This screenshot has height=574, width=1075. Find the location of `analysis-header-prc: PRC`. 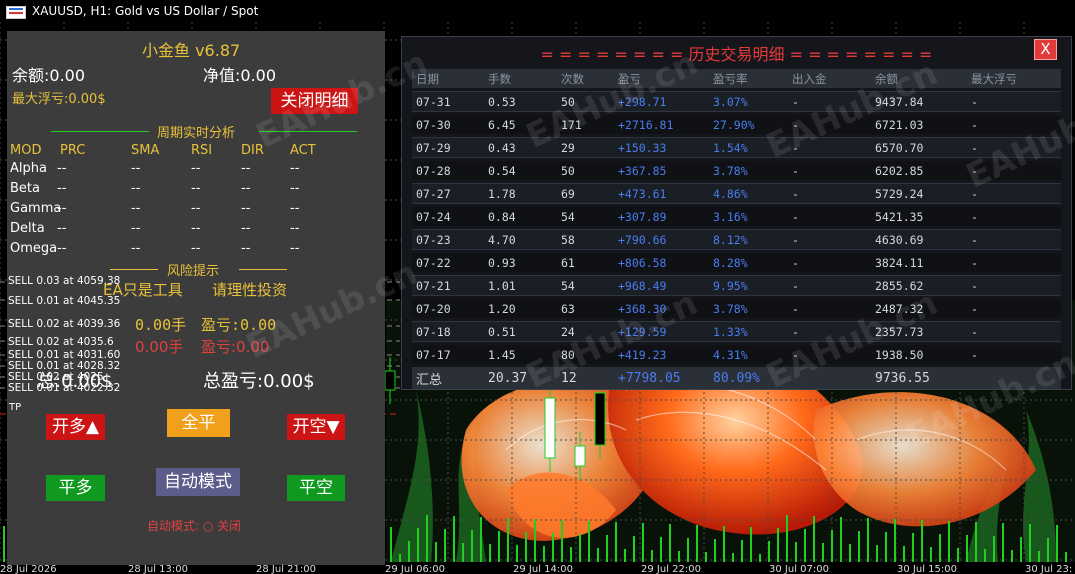

analysis-header-prc: PRC is located at coordinates (73, 150).